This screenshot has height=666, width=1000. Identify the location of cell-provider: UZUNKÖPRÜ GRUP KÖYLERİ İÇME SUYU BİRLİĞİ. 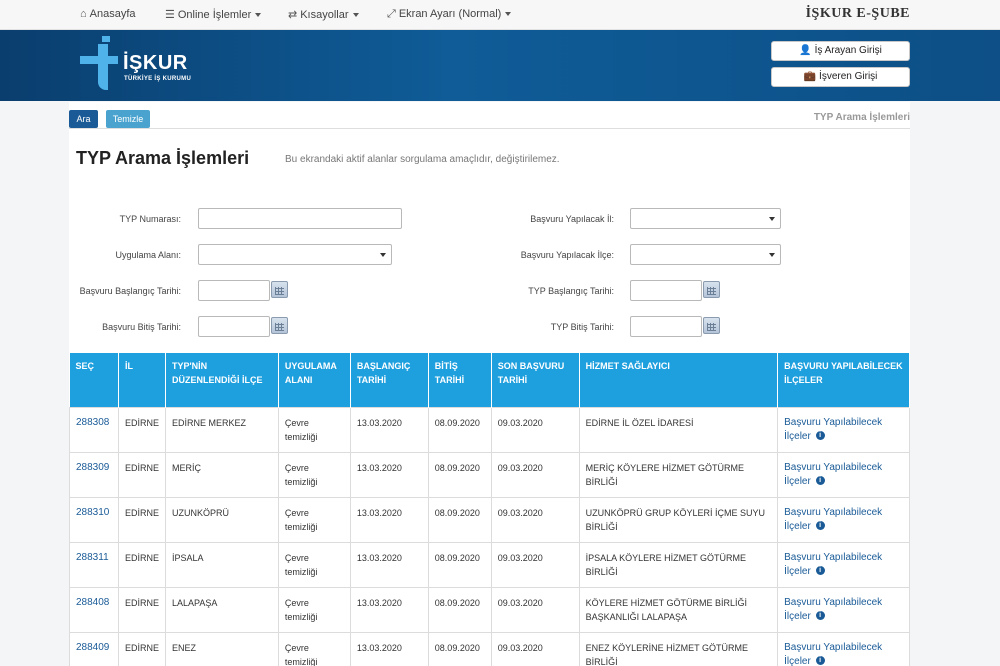
(678, 519).